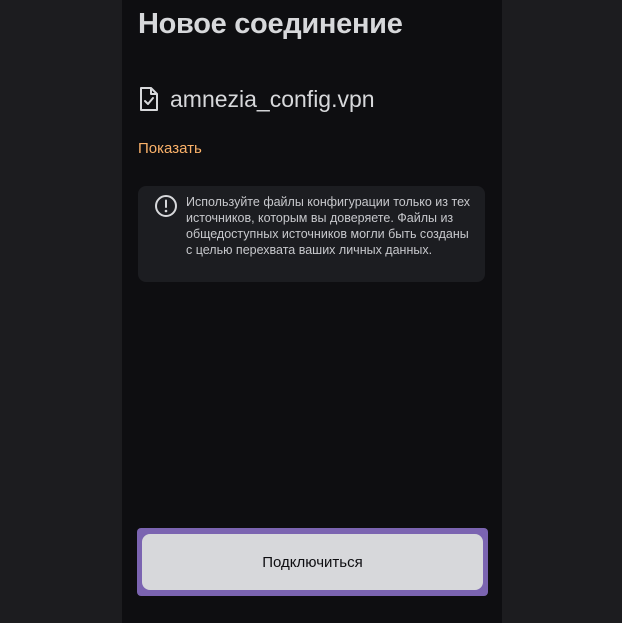 The image size is (622, 623). What do you see at coordinates (149, 99) in the screenshot?
I see `file-check-icon` at bounding box center [149, 99].